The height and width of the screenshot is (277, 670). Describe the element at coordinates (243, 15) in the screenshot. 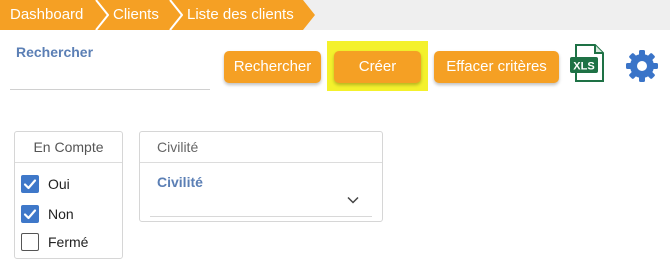

I see `breadcrumb-liste-des-clients: Liste des clients` at that location.